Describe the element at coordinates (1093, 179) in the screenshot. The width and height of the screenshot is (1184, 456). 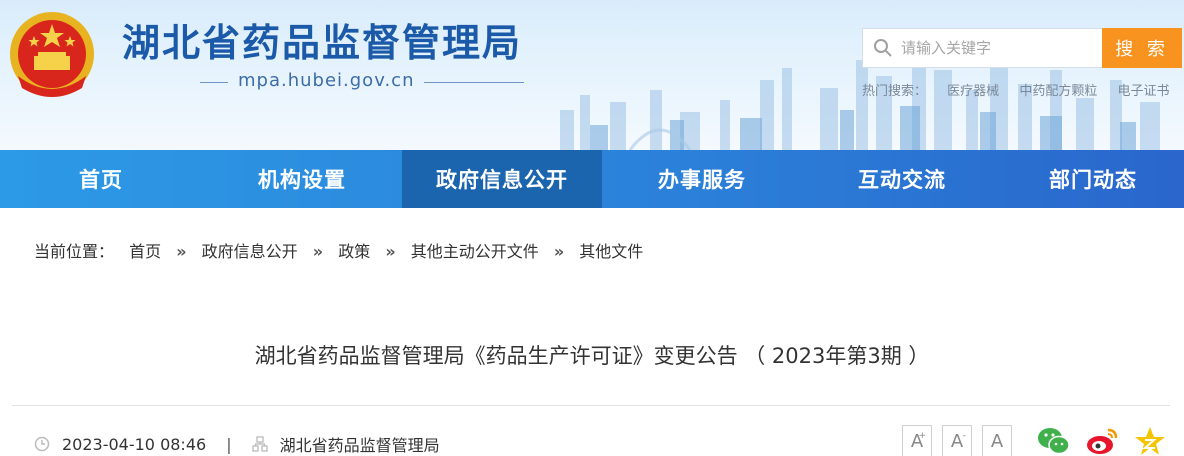
I see `nav-item-news: 部门动态` at that location.